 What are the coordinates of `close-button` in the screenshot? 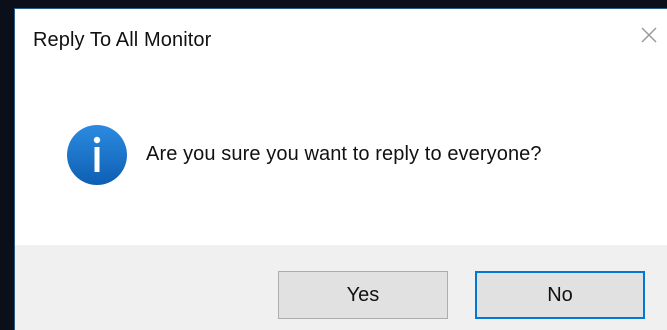 It's located at (649, 37).